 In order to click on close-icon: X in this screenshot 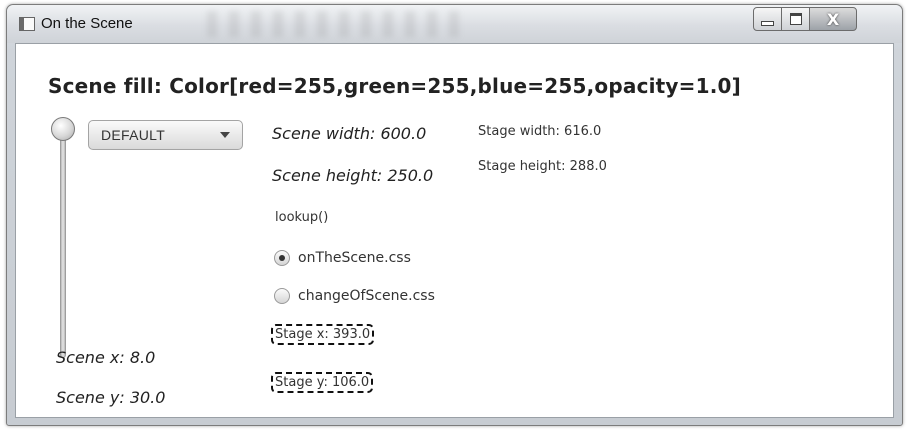, I will do `click(833, 19)`.